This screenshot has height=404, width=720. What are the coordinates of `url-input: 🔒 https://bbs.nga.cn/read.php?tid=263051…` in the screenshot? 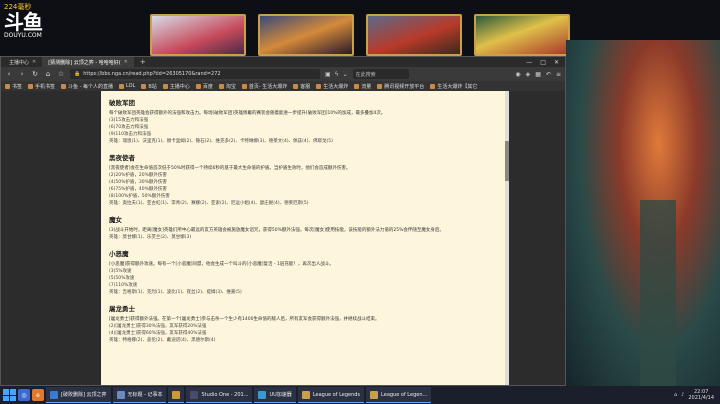 It's located at (195, 74).